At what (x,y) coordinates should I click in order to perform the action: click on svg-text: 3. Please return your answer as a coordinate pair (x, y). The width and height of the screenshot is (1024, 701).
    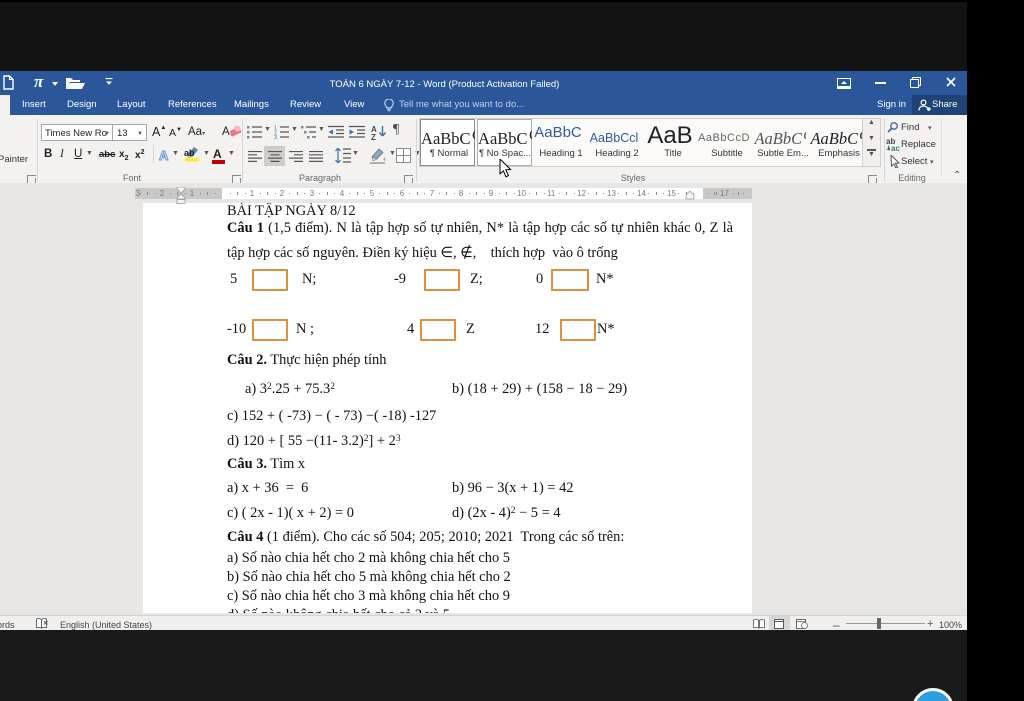
    Looking at the image, I should click on (275, 137).